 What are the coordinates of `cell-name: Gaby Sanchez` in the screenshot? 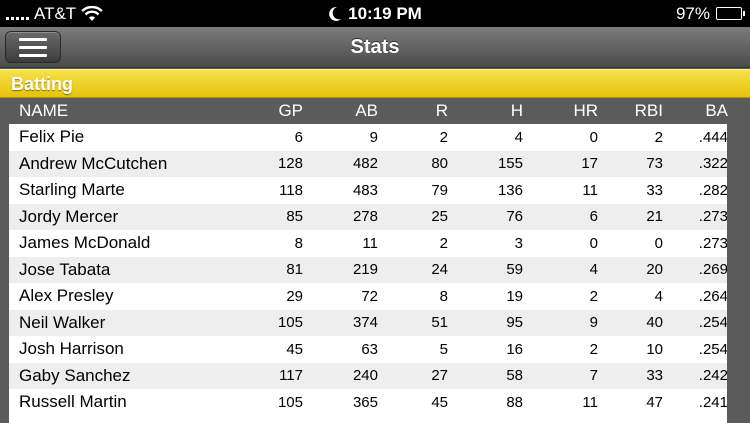 It's located at (75, 375).